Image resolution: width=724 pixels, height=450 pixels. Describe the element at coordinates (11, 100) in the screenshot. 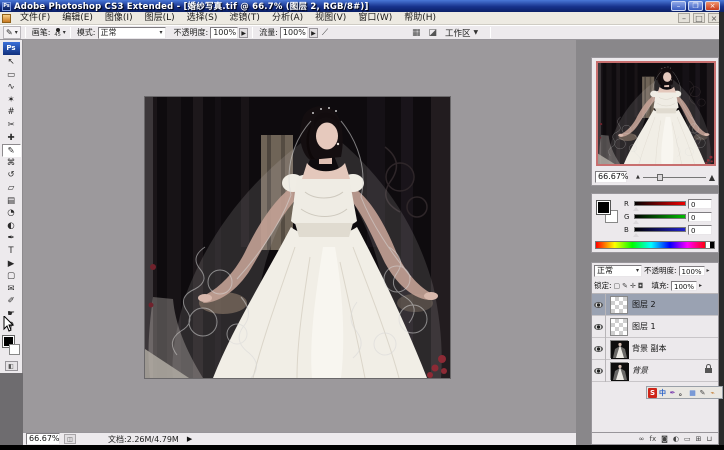

I see `magic-wand-tool: ✶` at that location.